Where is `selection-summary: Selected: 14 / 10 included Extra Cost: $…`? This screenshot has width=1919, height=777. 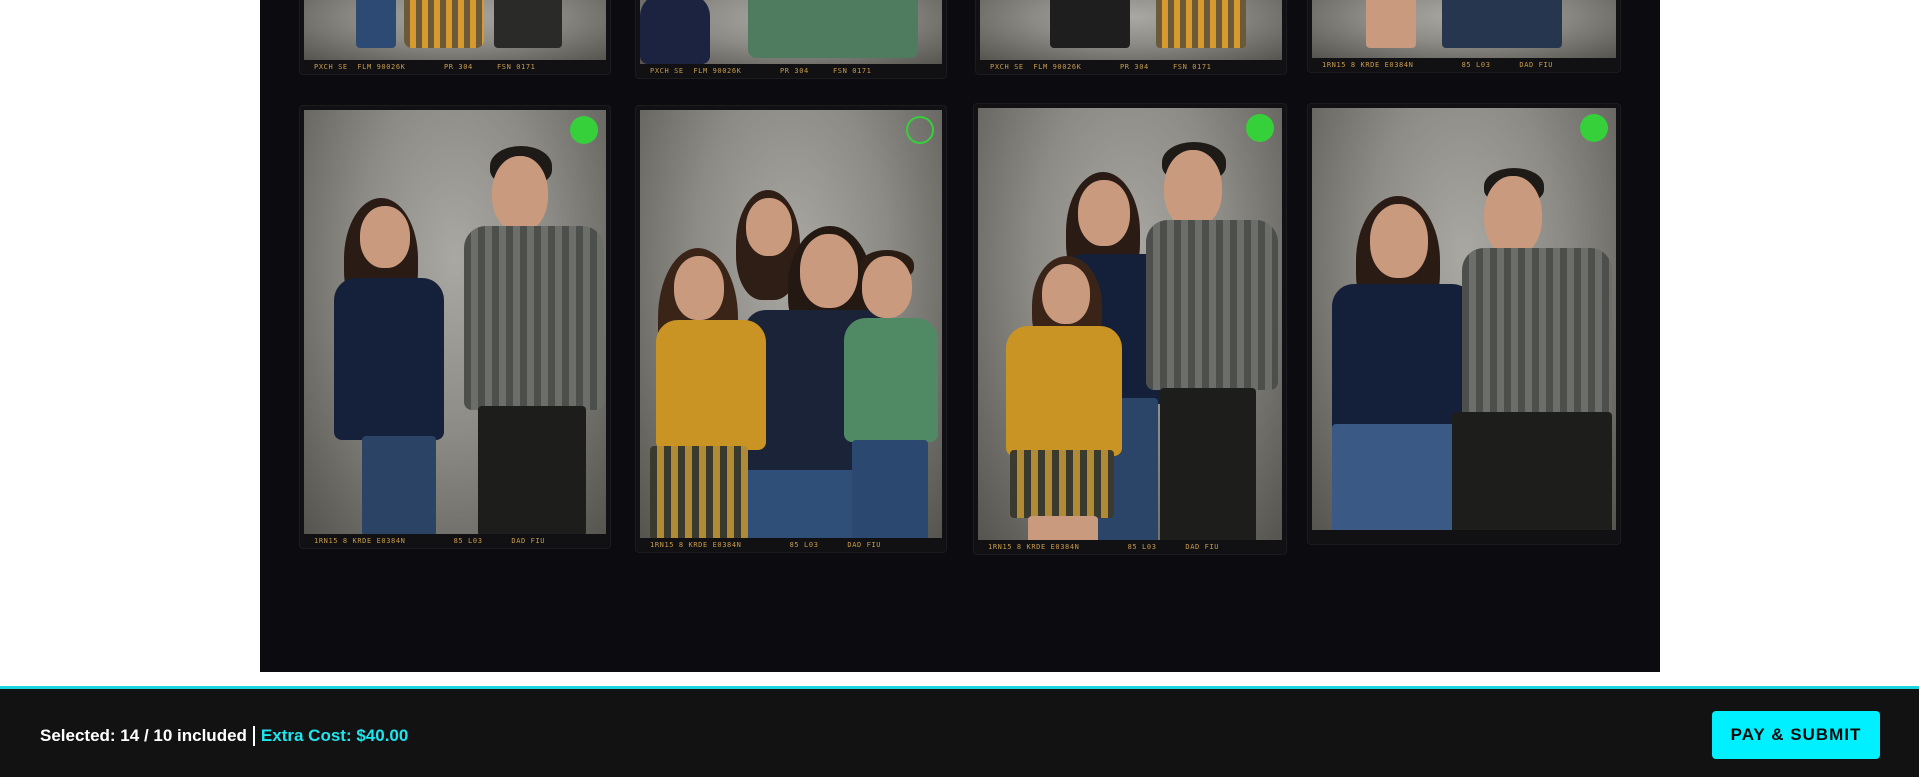
selection-summary: Selected: 14 / 10 included Extra Cost: $… is located at coordinates (224, 736).